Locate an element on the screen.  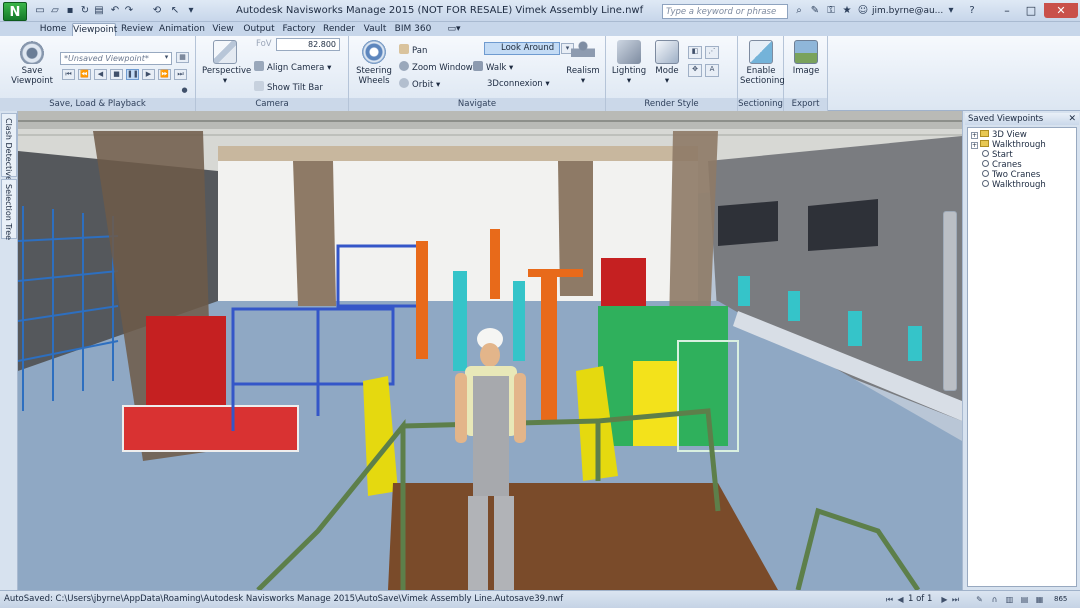
viewpoint-combo: *Unsaved Viewpoint* is located at coordinates (116, 58).